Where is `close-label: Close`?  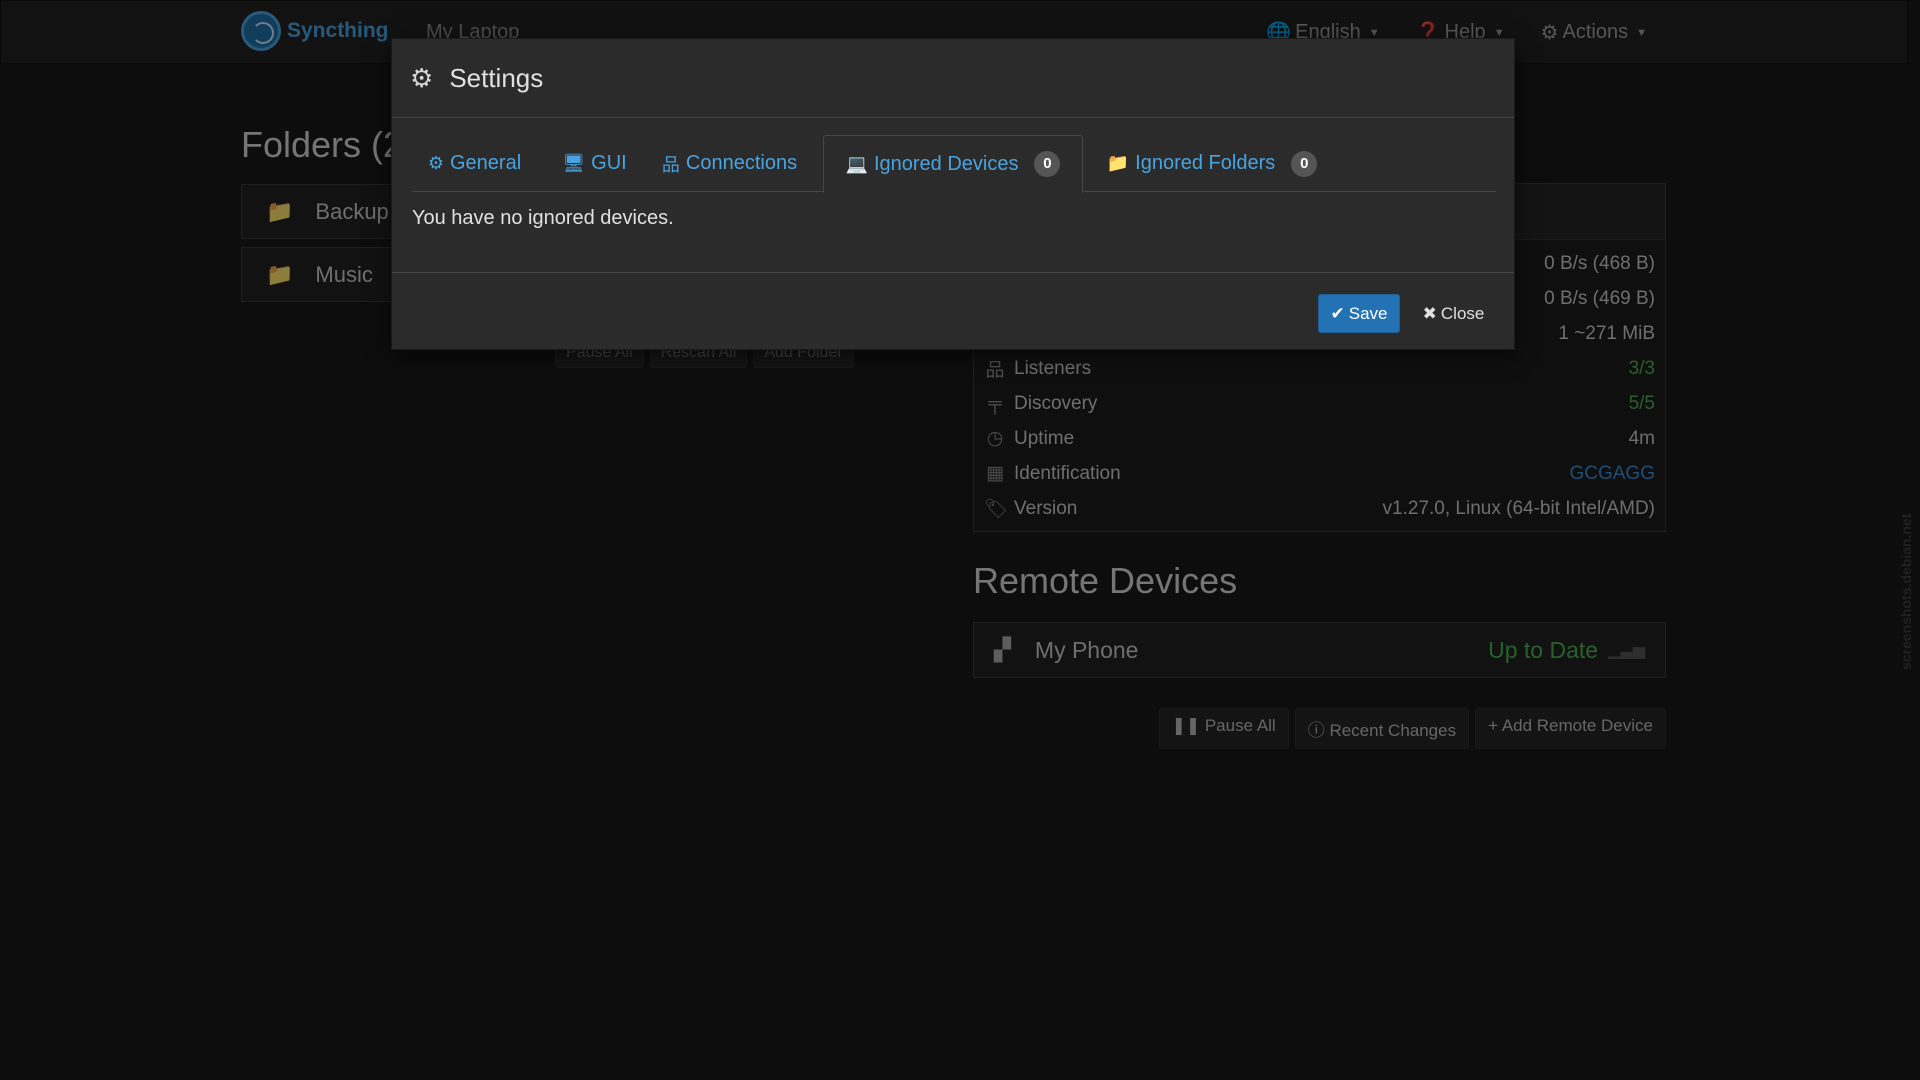
close-label: Close is located at coordinates (1462, 313).